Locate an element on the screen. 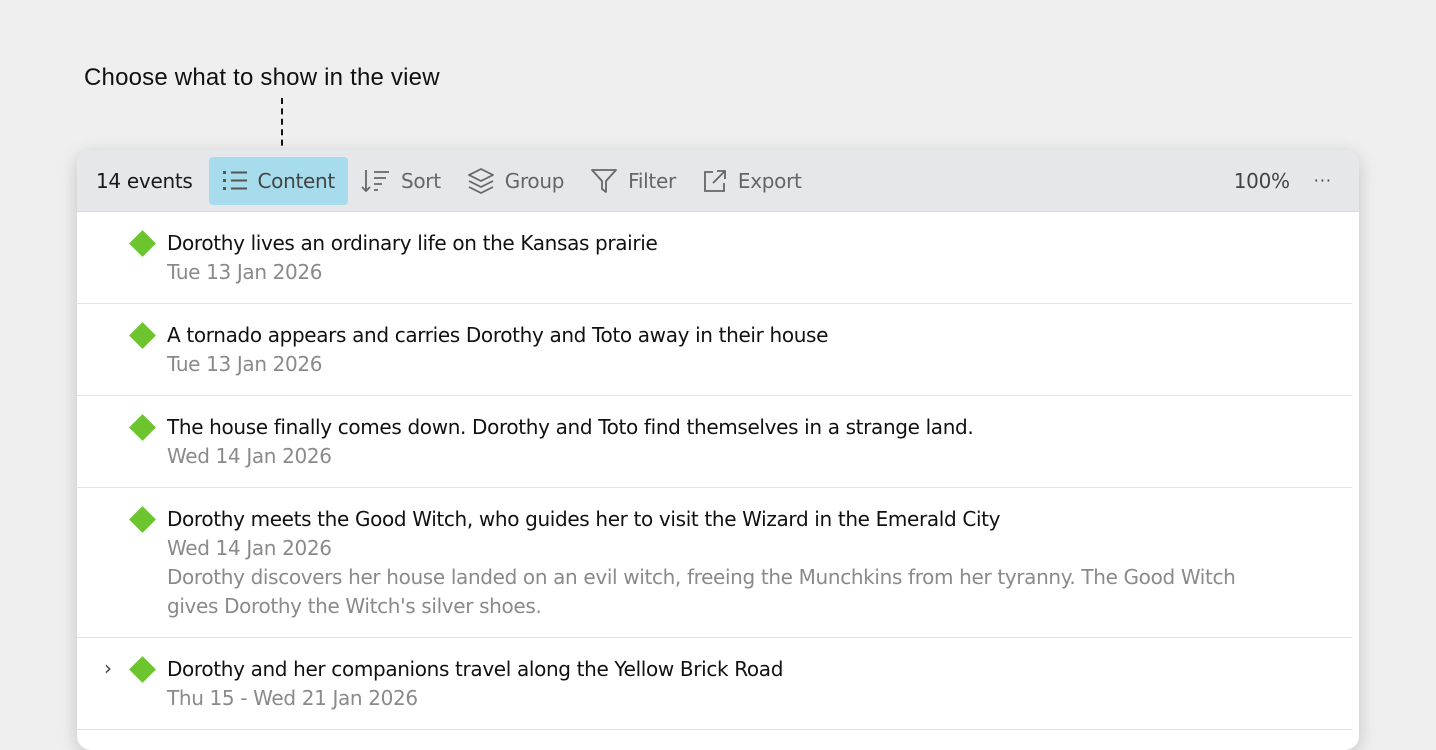 Image resolution: width=1436 pixels, height=750 pixels. layers-icon is located at coordinates (480, 180).